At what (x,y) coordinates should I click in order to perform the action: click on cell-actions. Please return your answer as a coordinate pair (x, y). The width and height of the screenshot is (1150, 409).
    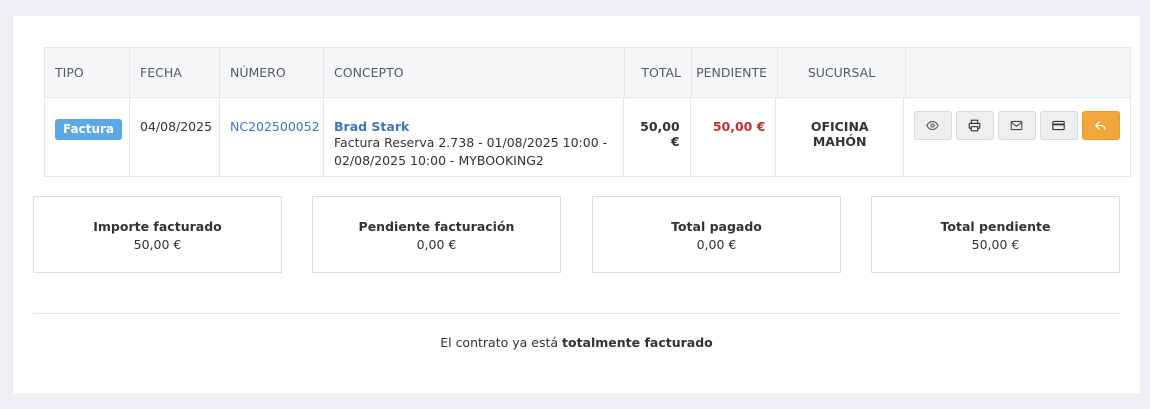
    Looking at the image, I should click on (1017, 137).